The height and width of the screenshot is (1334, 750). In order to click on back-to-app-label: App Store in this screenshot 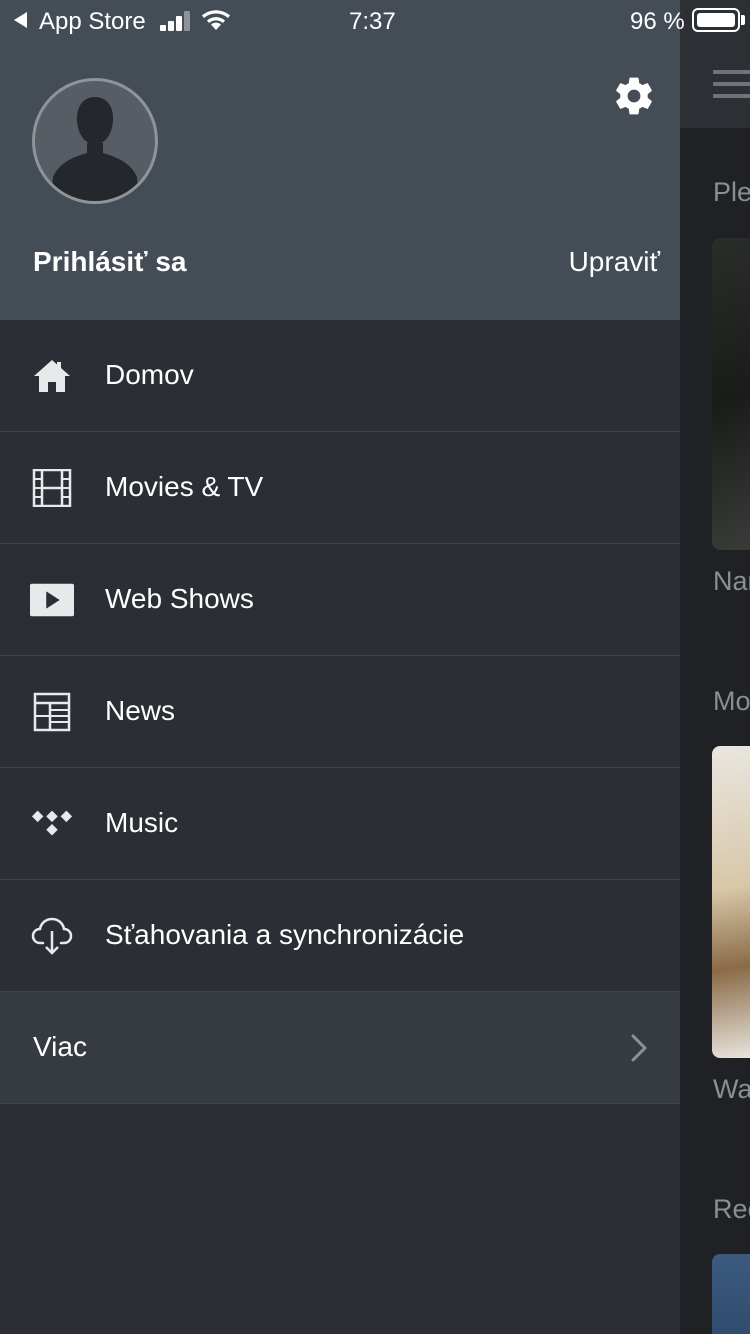, I will do `click(92, 22)`.